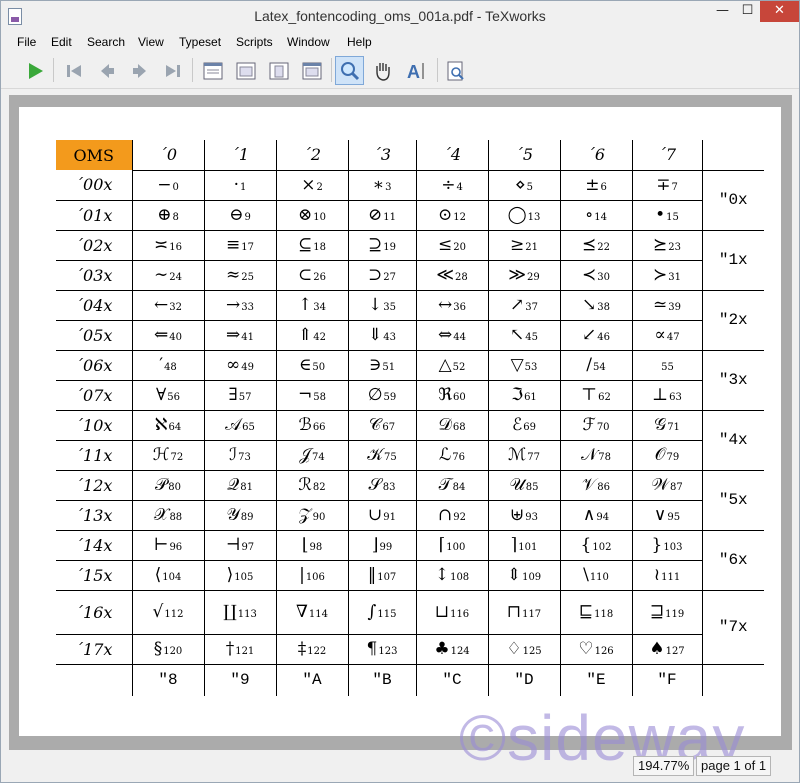 The width and height of the screenshot is (800, 783). Describe the element at coordinates (94, 215) in the screenshot. I see `row-label: ´01x` at that location.